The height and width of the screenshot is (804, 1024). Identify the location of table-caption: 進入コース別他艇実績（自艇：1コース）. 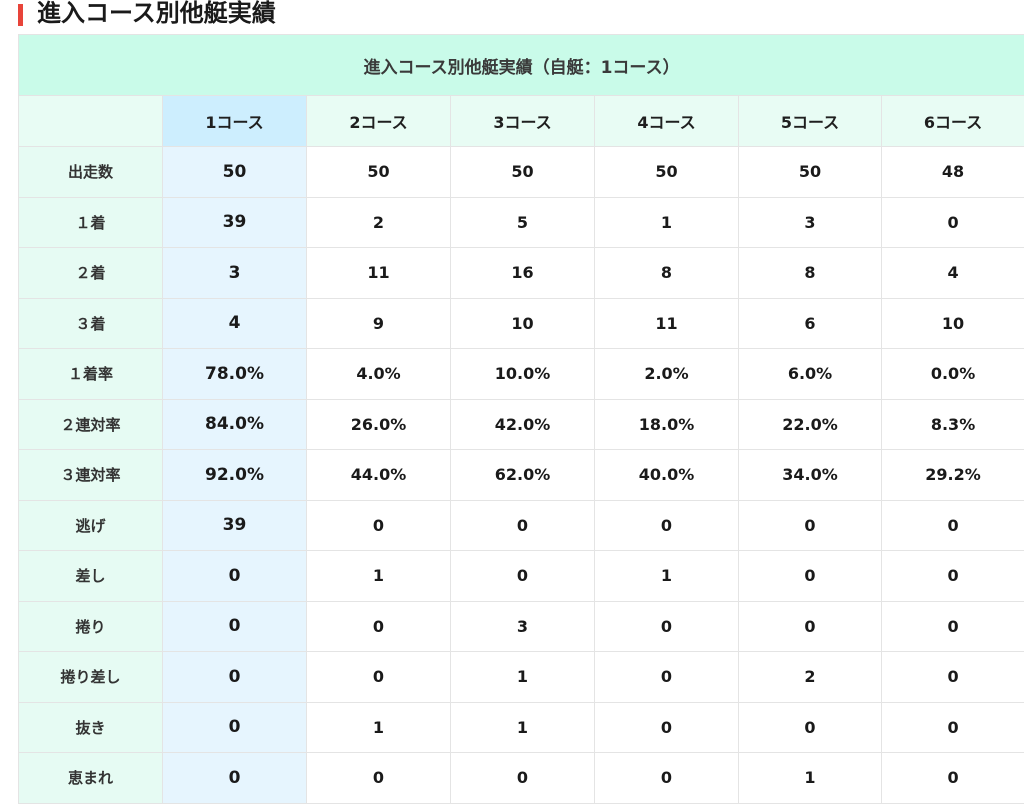
(521, 65).